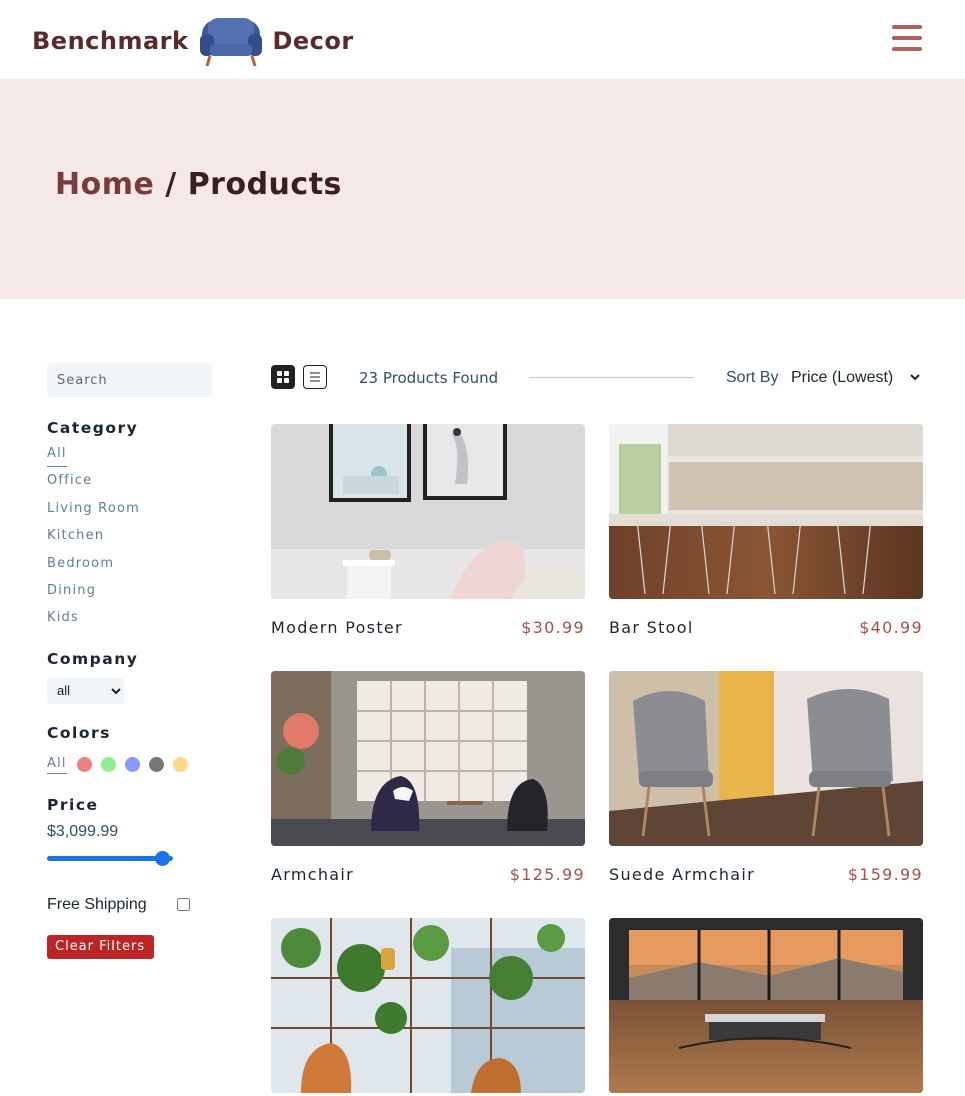 This screenshot has width=965, height=1096. I want to click on company-title: Company, so click(93, 658).